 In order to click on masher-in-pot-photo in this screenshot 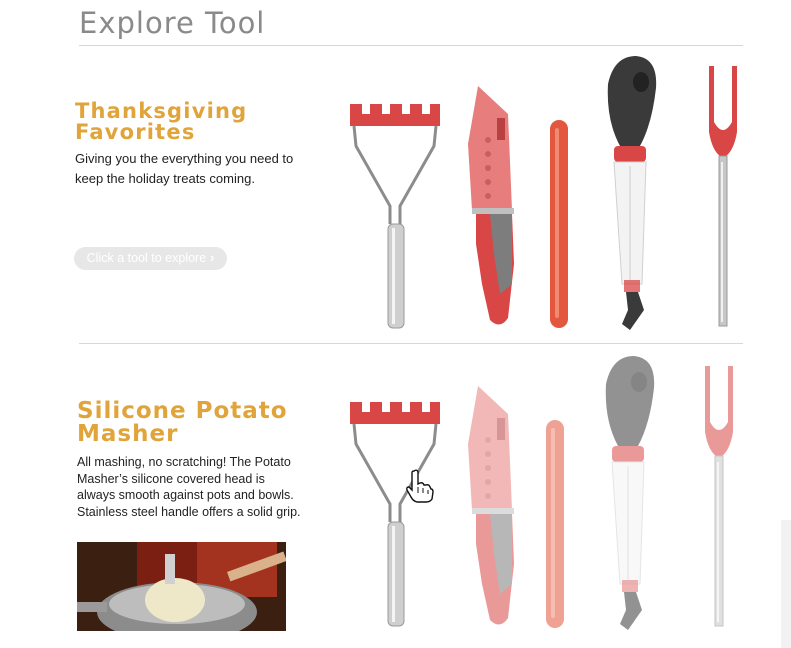, I will do `click(181, 586)`.